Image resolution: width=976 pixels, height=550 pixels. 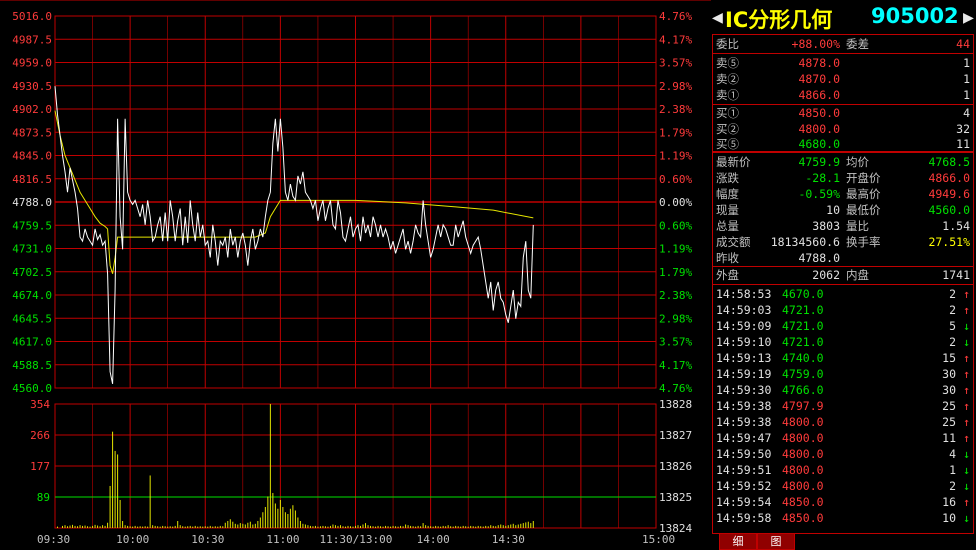 I want to click on oi-tick-label: 13826, so click(x=675, y=466).